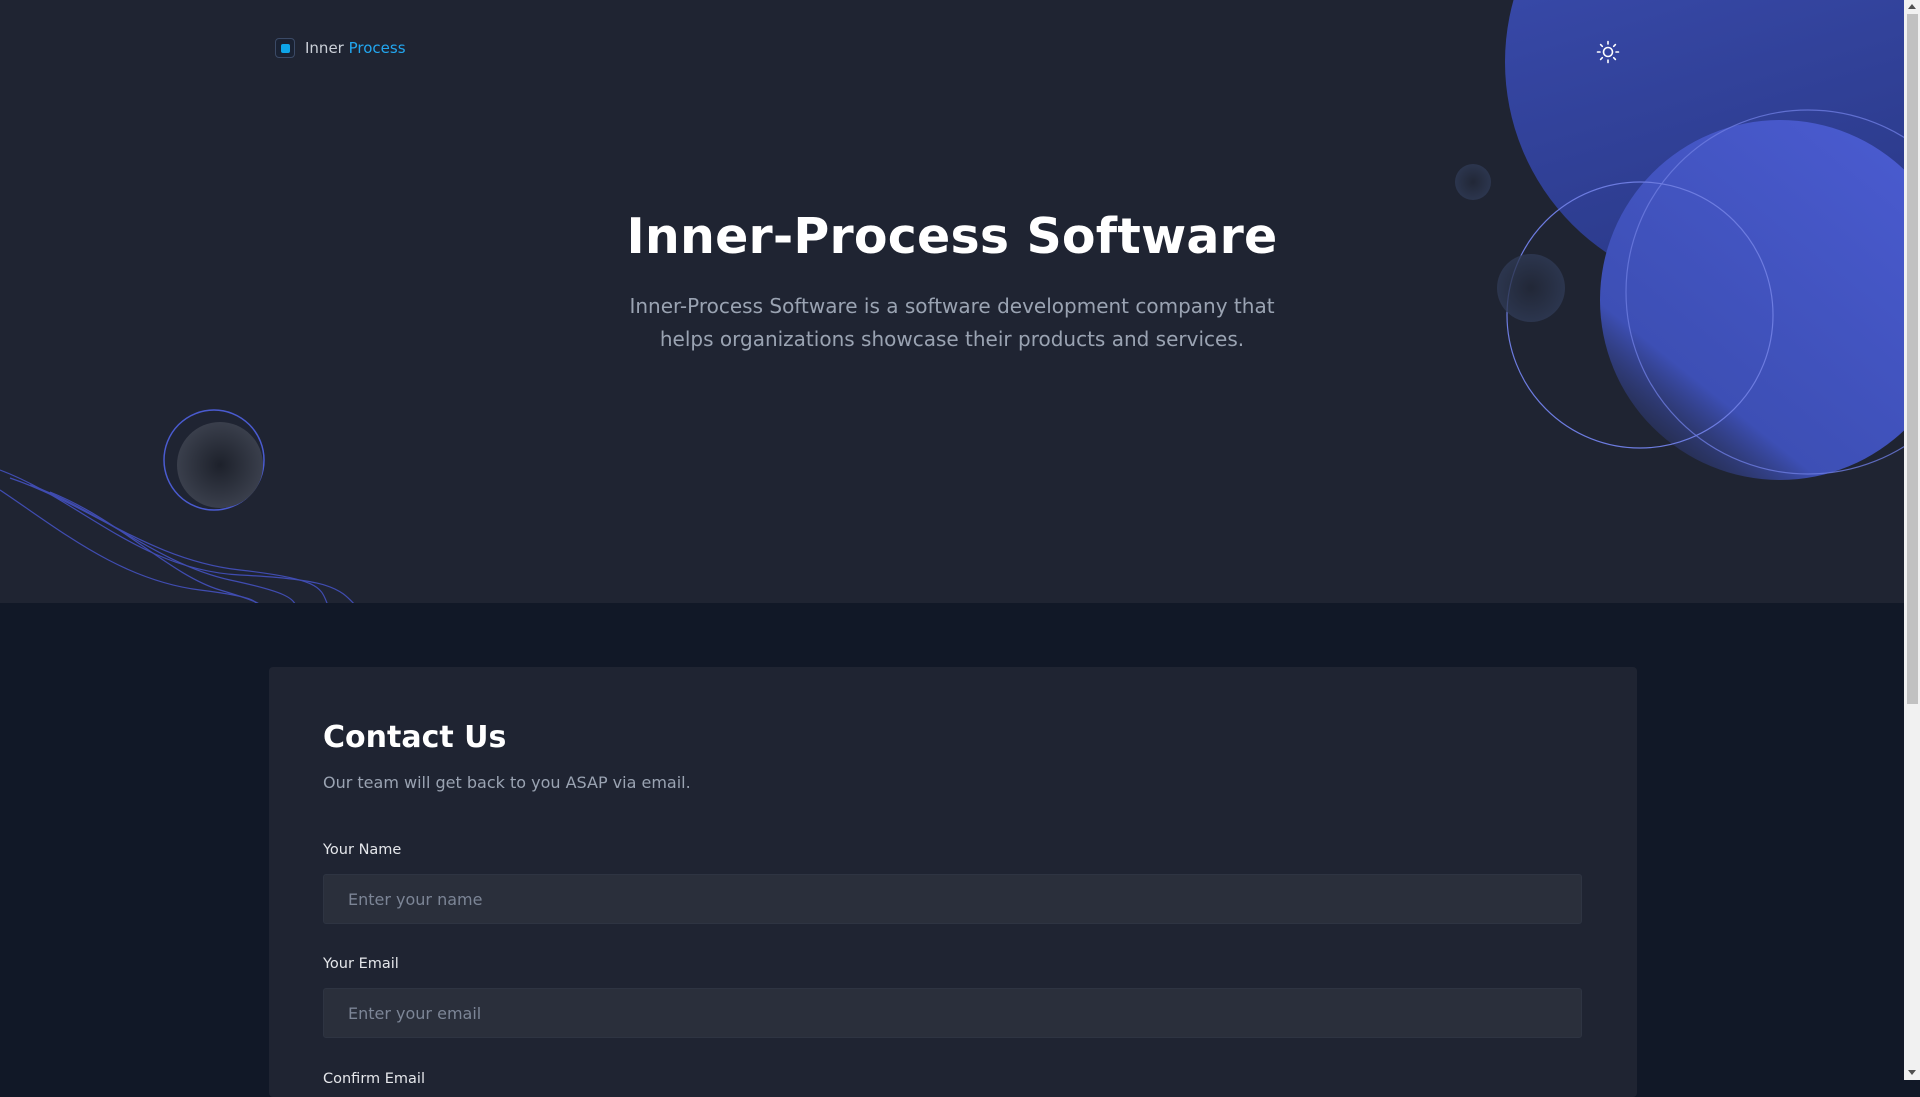  What do you see at coordinates (374, 1079) in the screenshot?
I see `confirm-email-label: Confirm Email` at bounding box center [374, 1079].